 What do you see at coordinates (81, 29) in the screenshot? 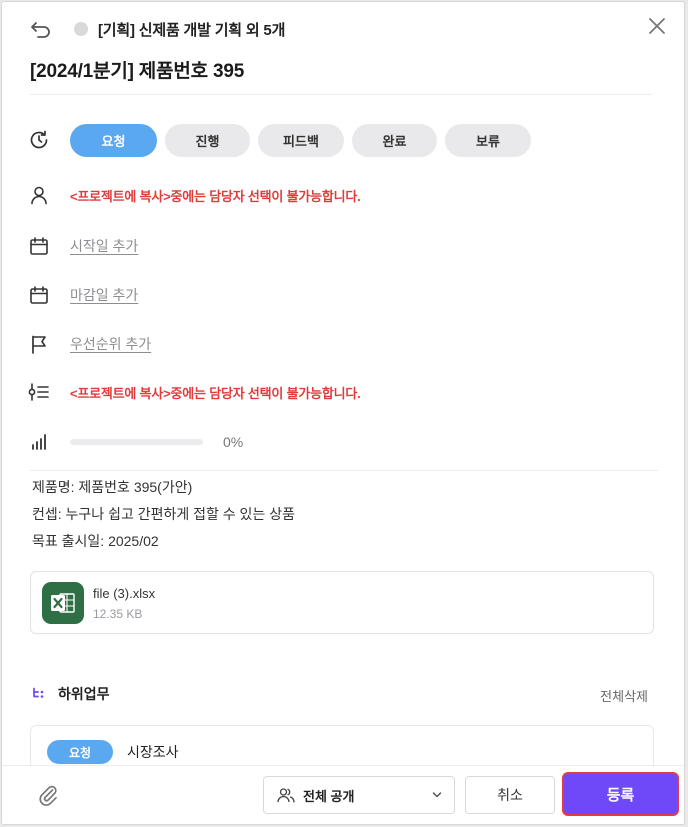
I see `status-dot` at bounding box center [81, 29].